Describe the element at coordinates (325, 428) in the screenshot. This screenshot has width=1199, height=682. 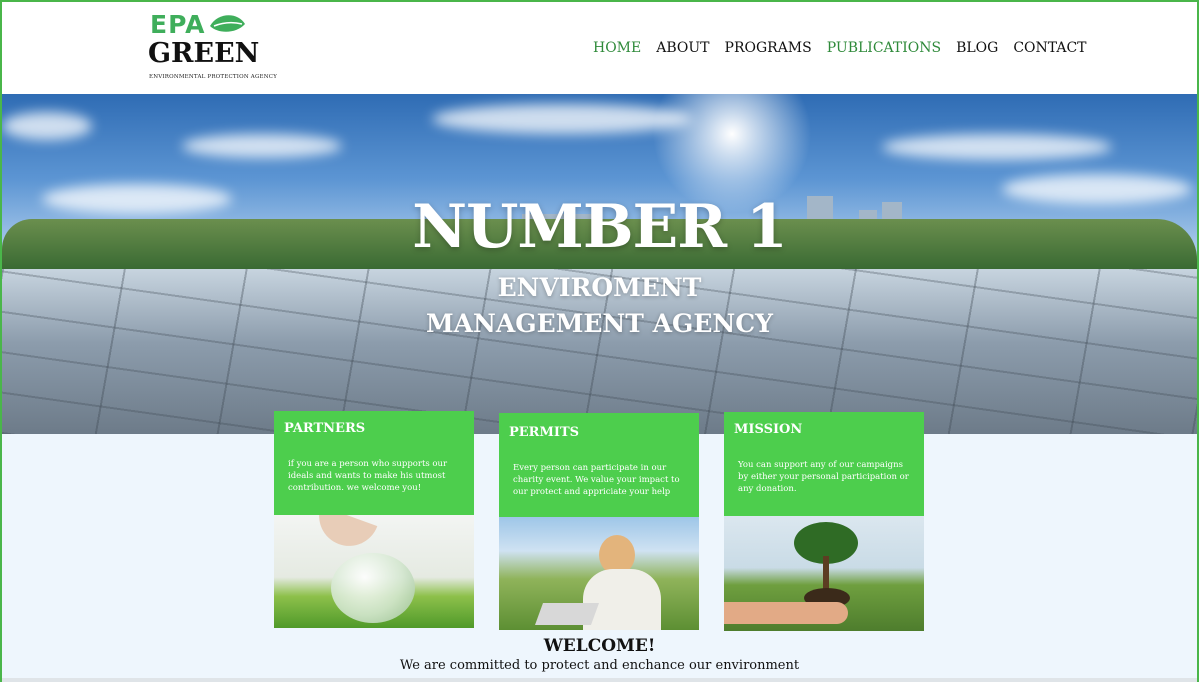
I see `card-title: PARTNERS` at that location.